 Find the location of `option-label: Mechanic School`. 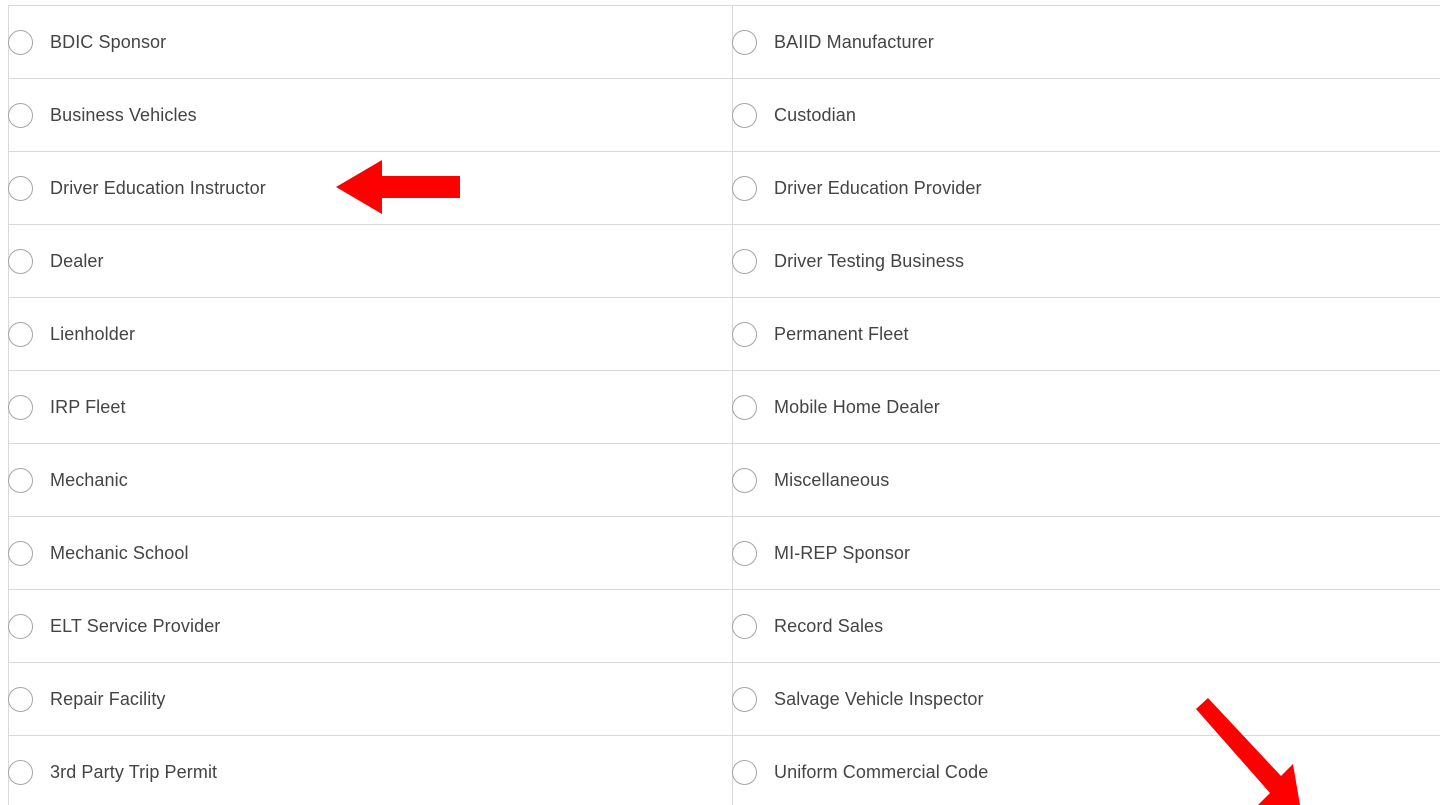

option-label: Mechanic School is located at coordinates (119, 552).